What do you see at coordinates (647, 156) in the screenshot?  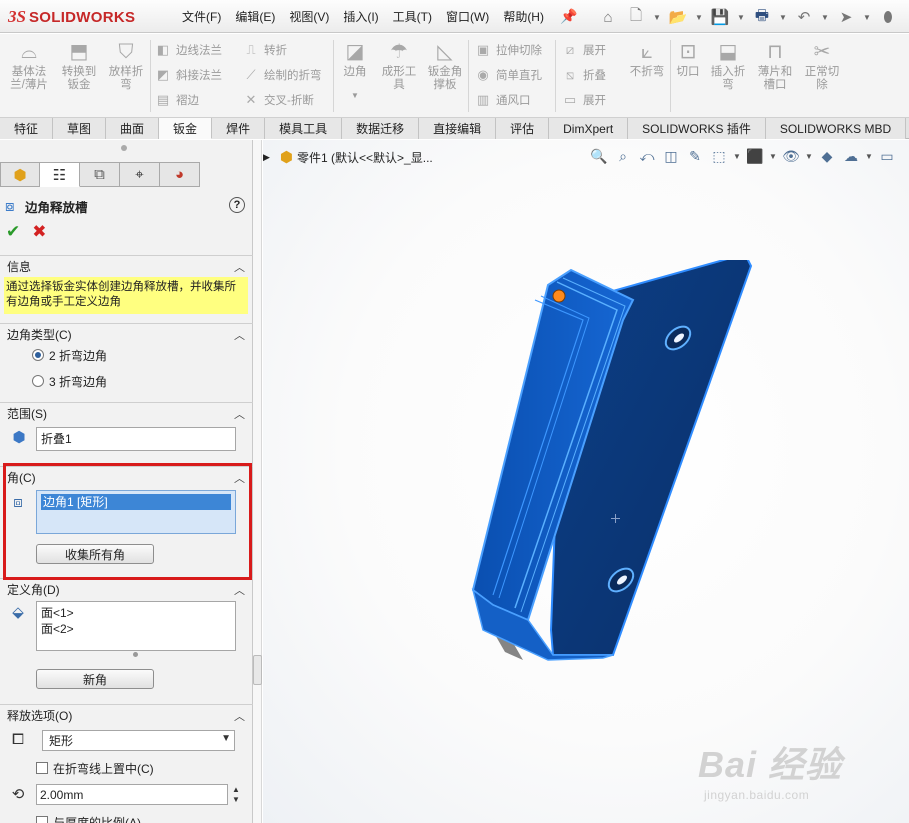 I see `previous-view-icon: ⤺` at bounding box center [647, 156].